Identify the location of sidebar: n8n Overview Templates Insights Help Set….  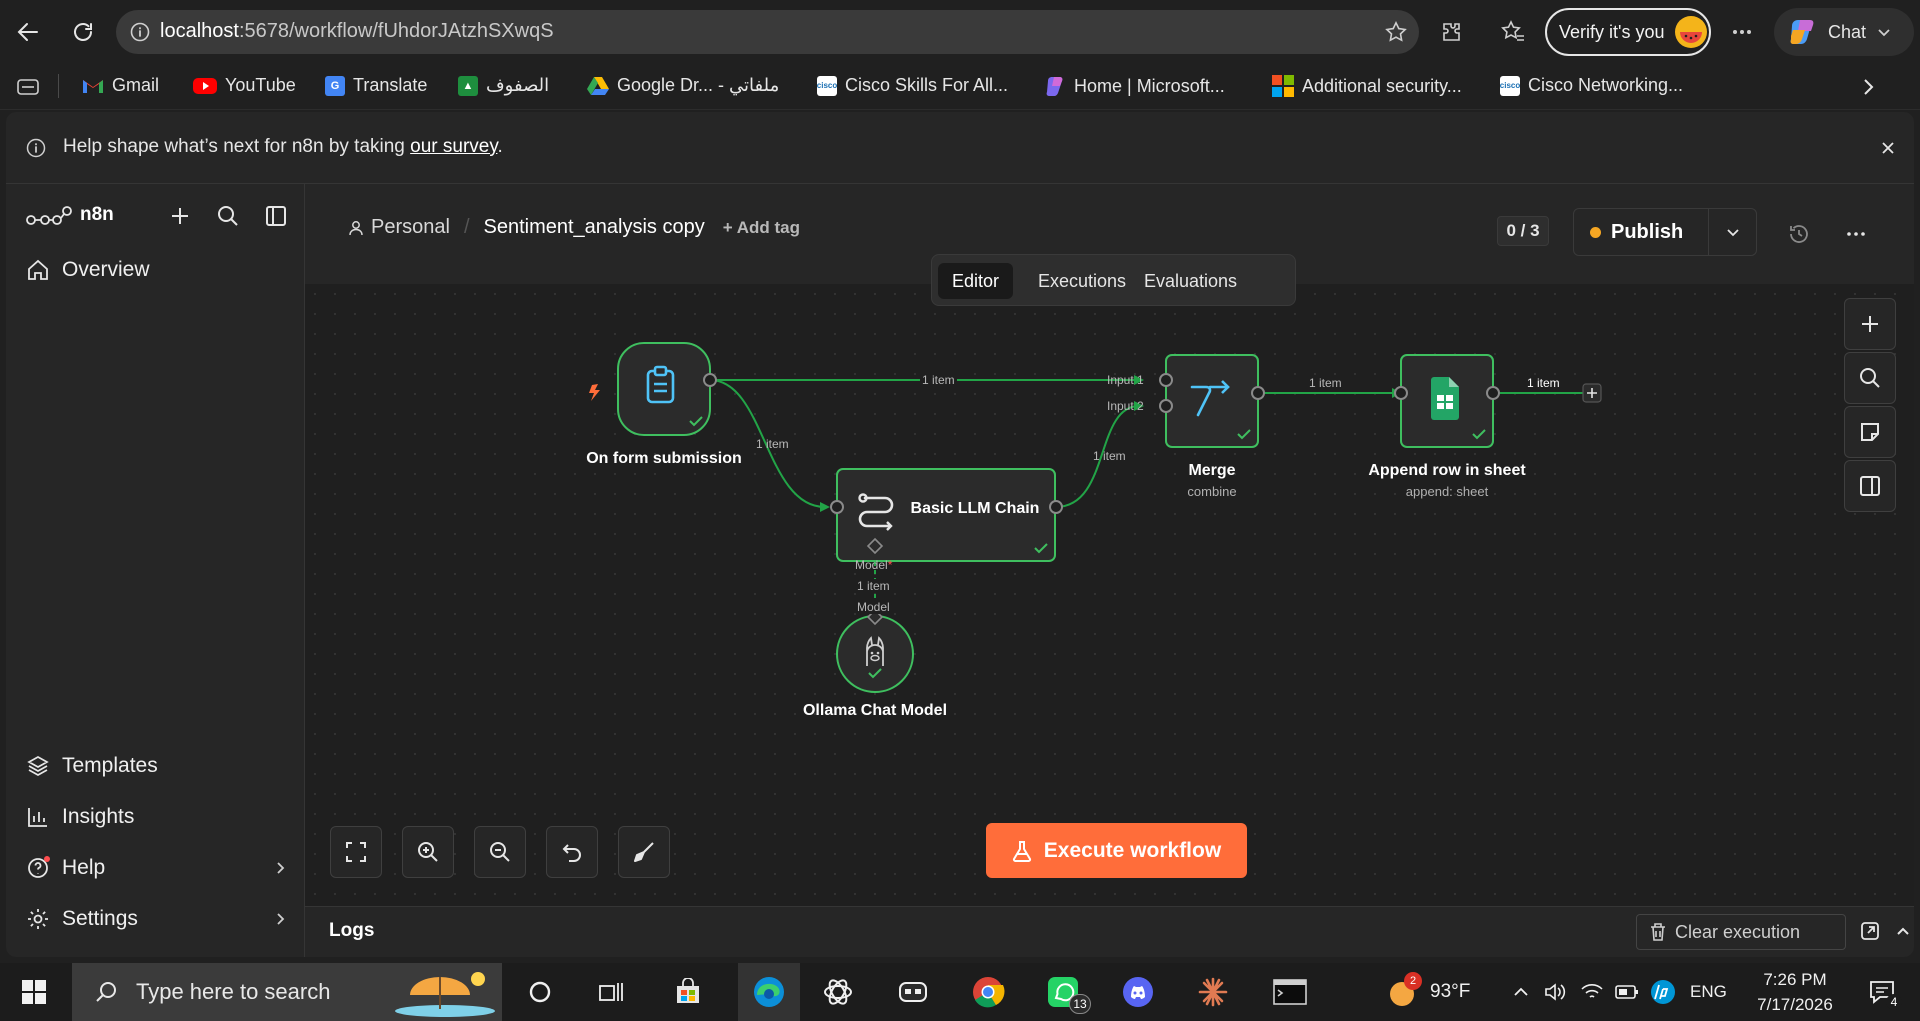
(155, 570).